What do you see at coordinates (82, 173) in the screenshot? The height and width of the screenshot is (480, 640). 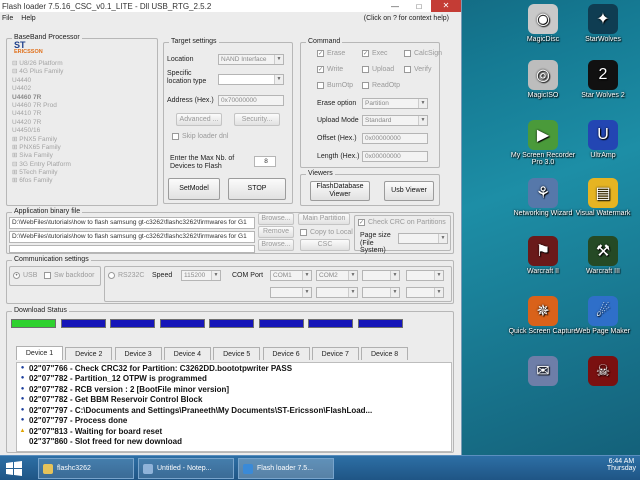 I see `tree-node: ⊞ 5Tech Family` at bounding box center [82, 173].